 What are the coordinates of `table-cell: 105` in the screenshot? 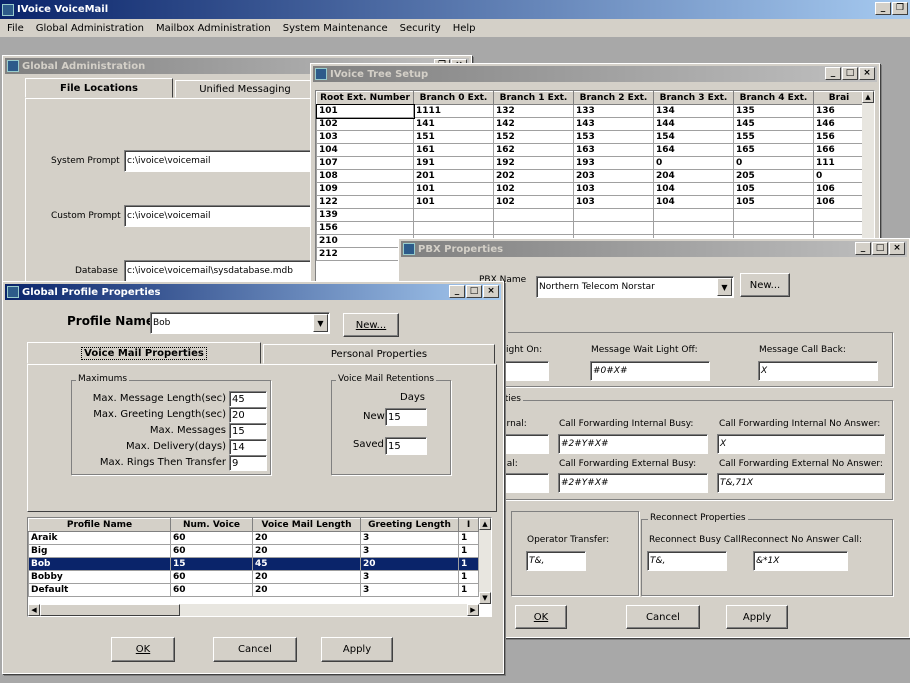 It's located at (773, 189).